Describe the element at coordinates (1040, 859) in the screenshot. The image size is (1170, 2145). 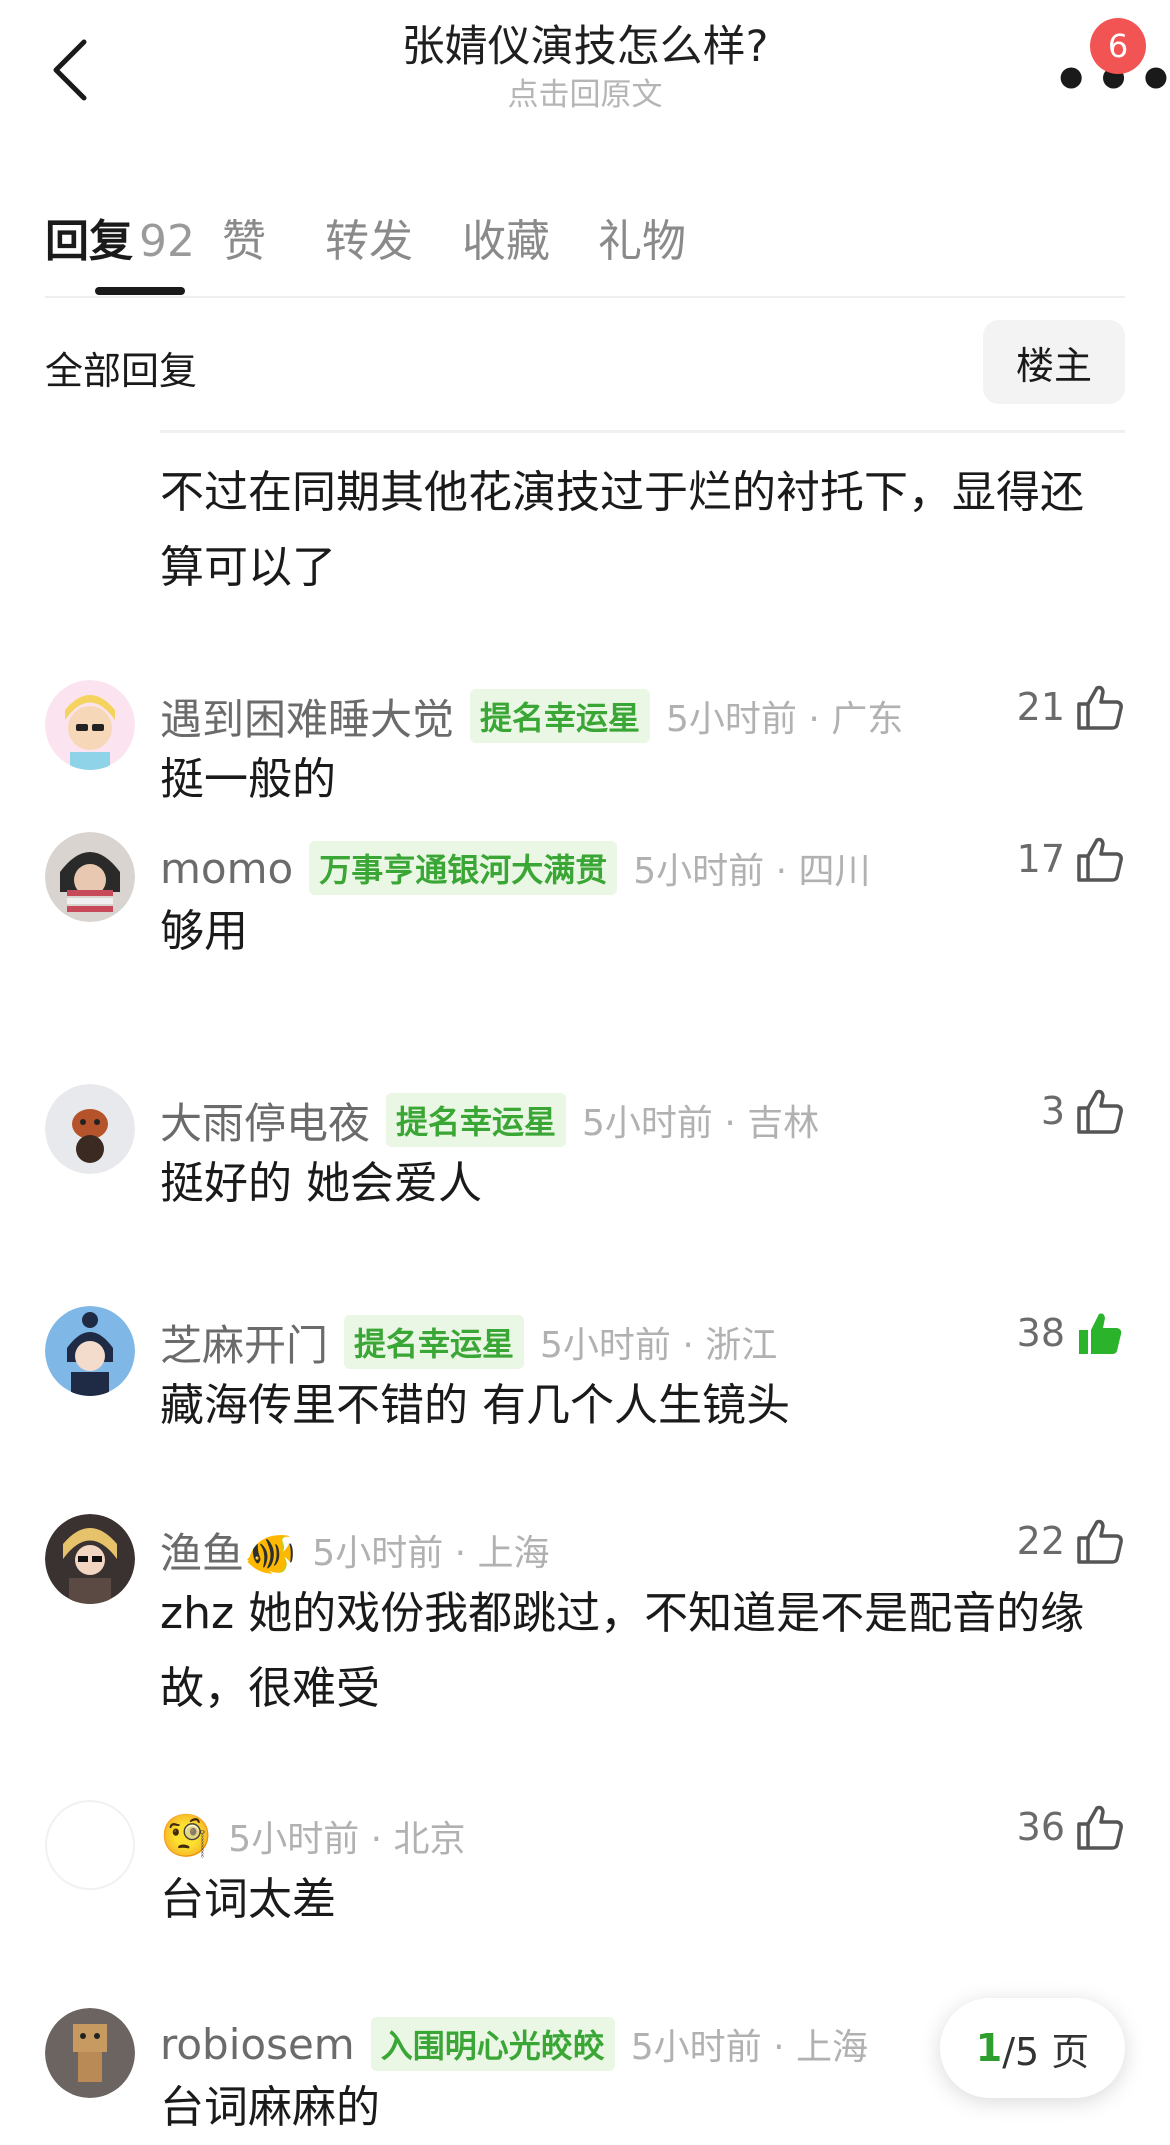
I see `like-count: 17` at that location.